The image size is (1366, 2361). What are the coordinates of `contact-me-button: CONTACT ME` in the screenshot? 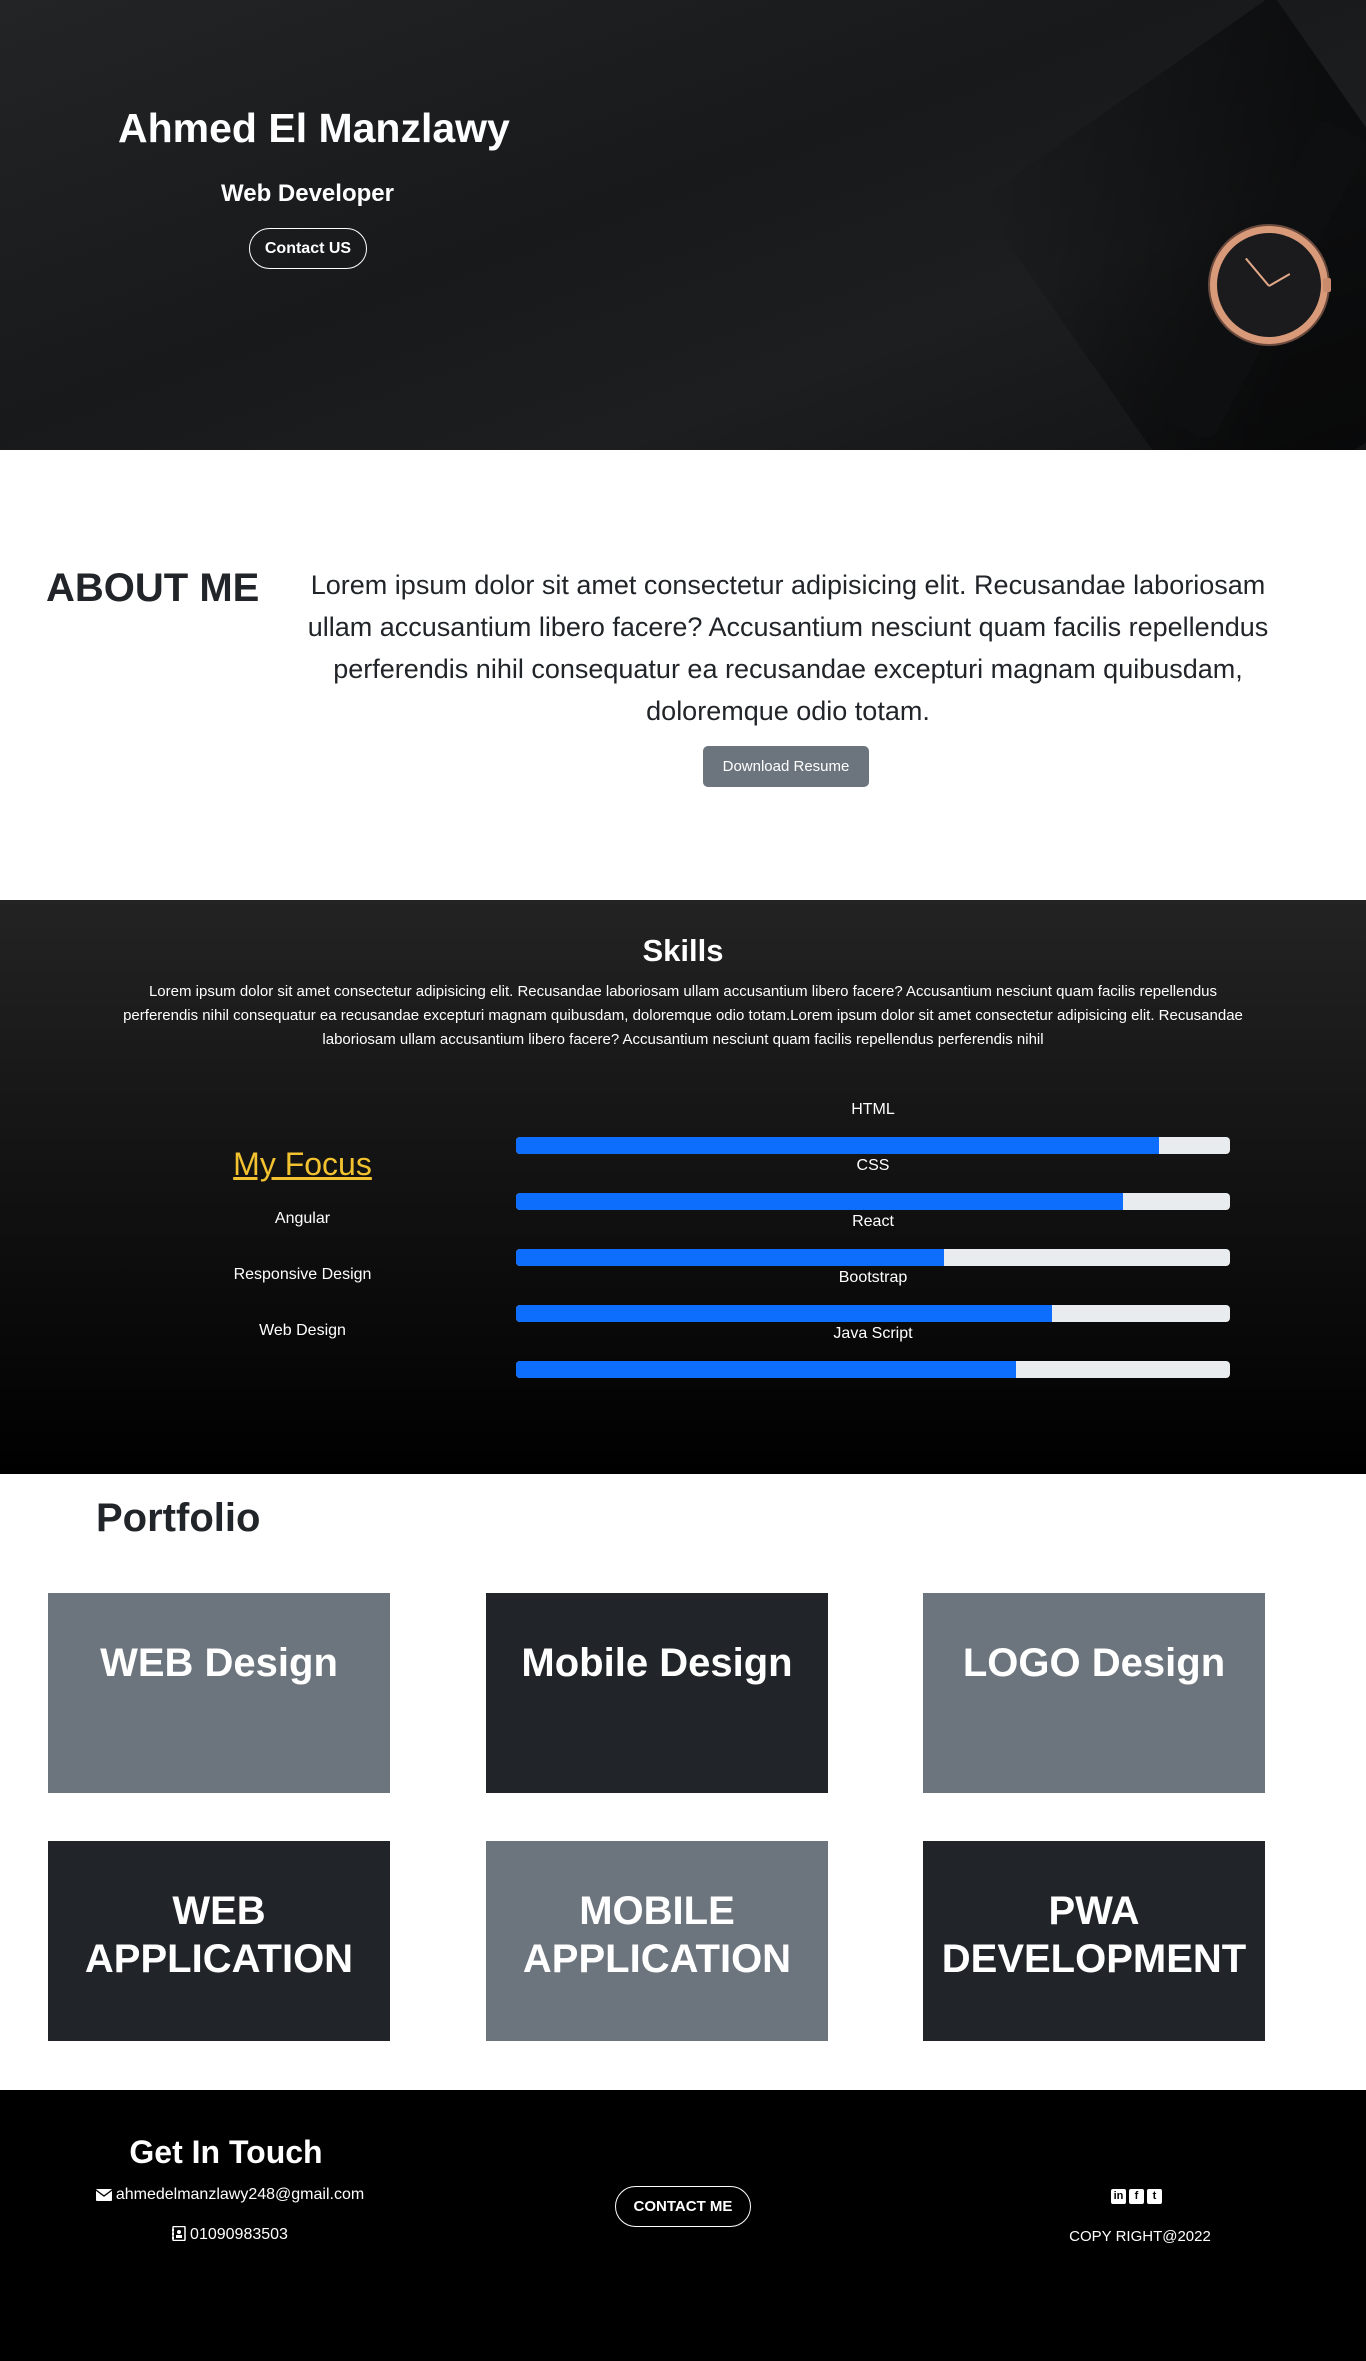 It's located at (683, 2206).